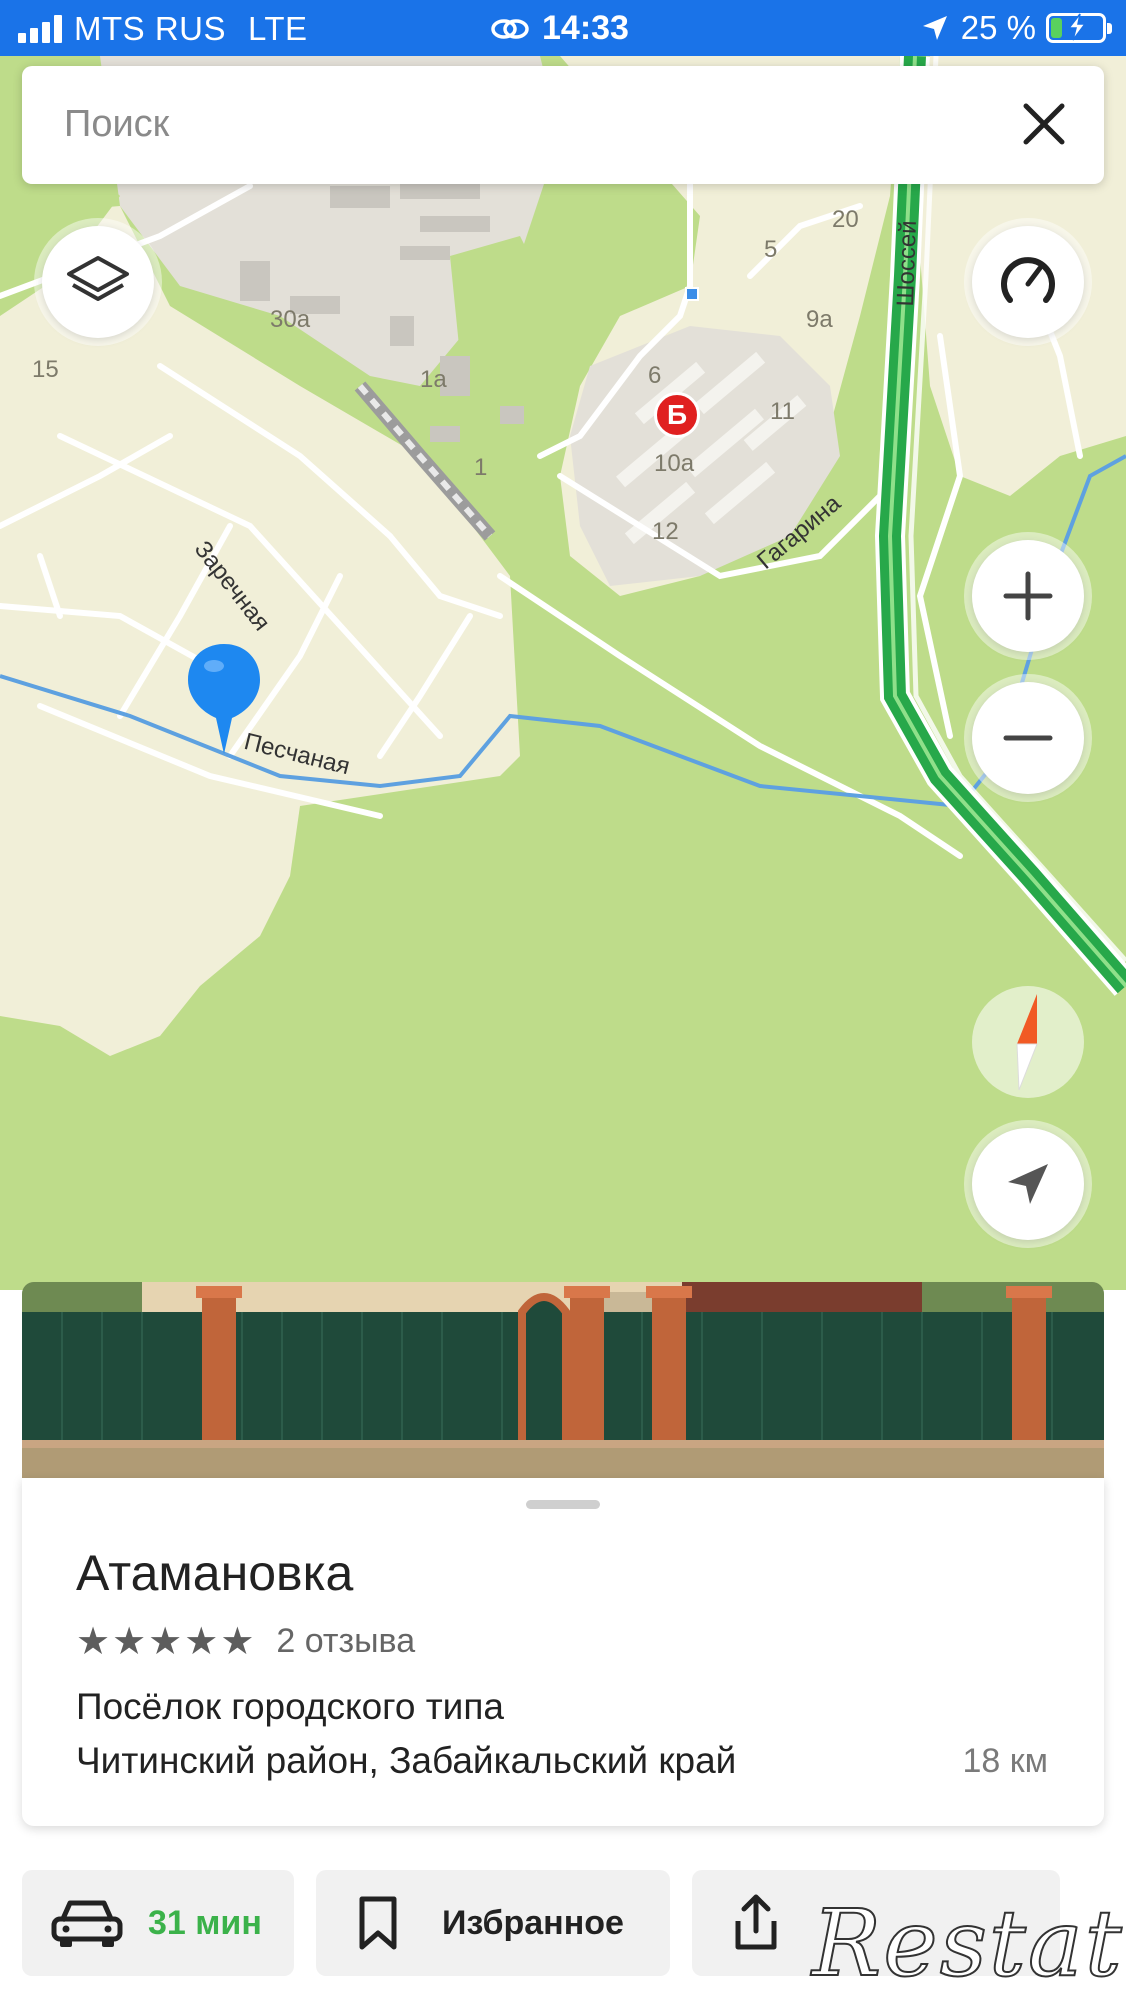 This screenshot has height=2000, width=1126. Describe the element at coordinates (533, 1922) in the screenshot. I see `favorite-label: Избранное` at that location.